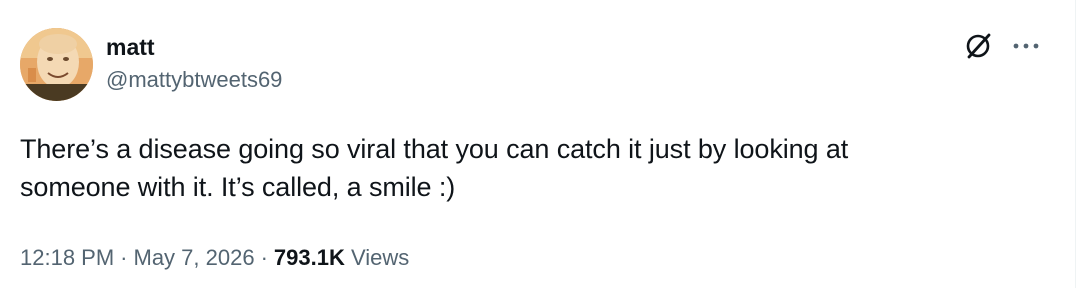 The height and width of the screenshot is (288, 1076). Describe the element at coordinates (979, 46) in the screenshot. I see `grok-icon` at that location.